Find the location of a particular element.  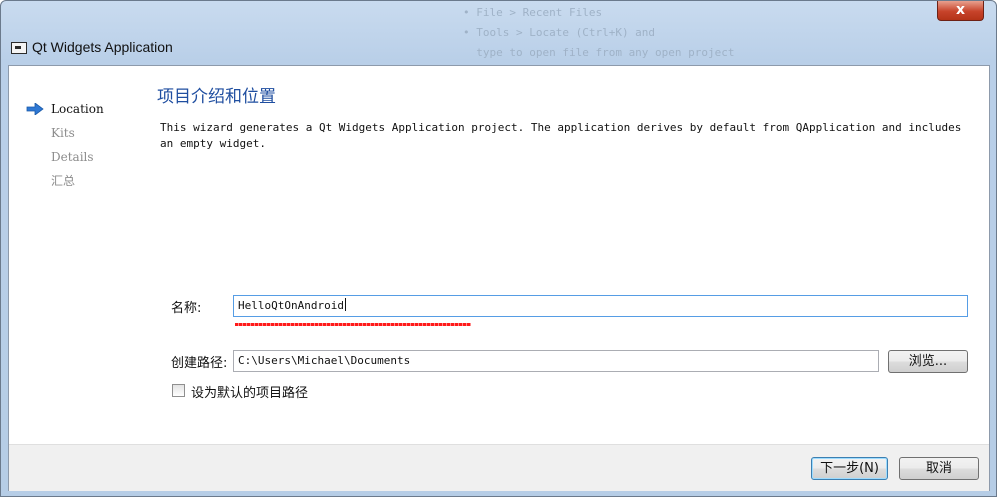

name-input-value: HelloQtOnAndroid is located at coordinates (291, 305).